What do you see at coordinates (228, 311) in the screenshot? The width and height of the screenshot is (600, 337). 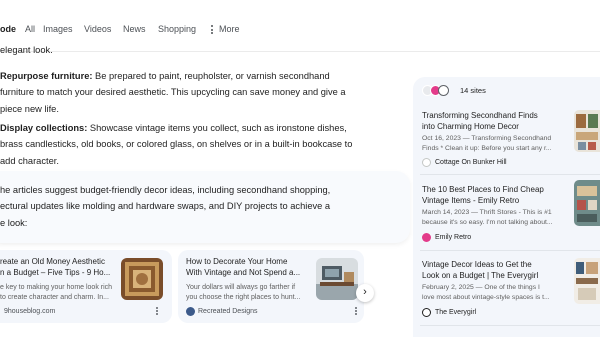 I see `card-source-name: Recreated Designs` at bounding box center [228, 311].